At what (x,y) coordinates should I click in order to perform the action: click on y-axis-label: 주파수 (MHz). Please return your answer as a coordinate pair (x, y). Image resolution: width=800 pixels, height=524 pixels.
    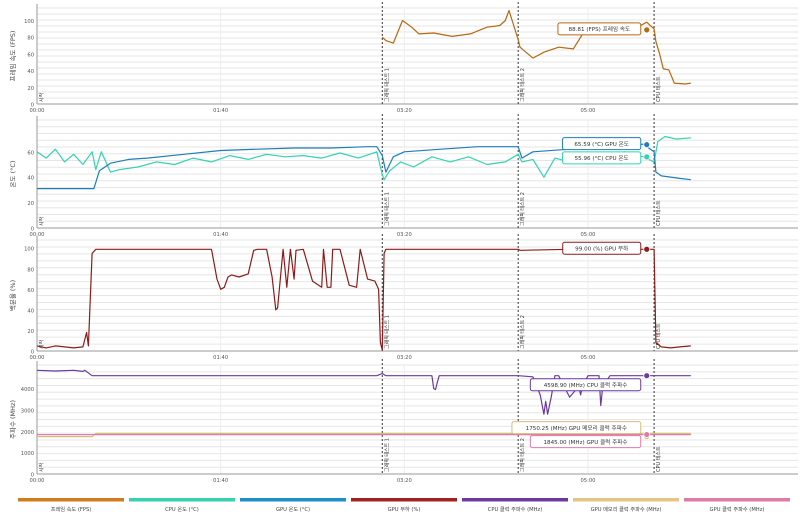
    Looking at the image, I should click on (12, 419).